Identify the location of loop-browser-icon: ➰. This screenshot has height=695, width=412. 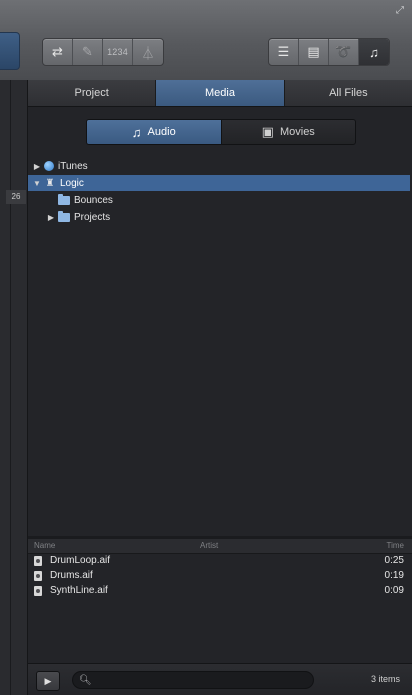
(343, 51).